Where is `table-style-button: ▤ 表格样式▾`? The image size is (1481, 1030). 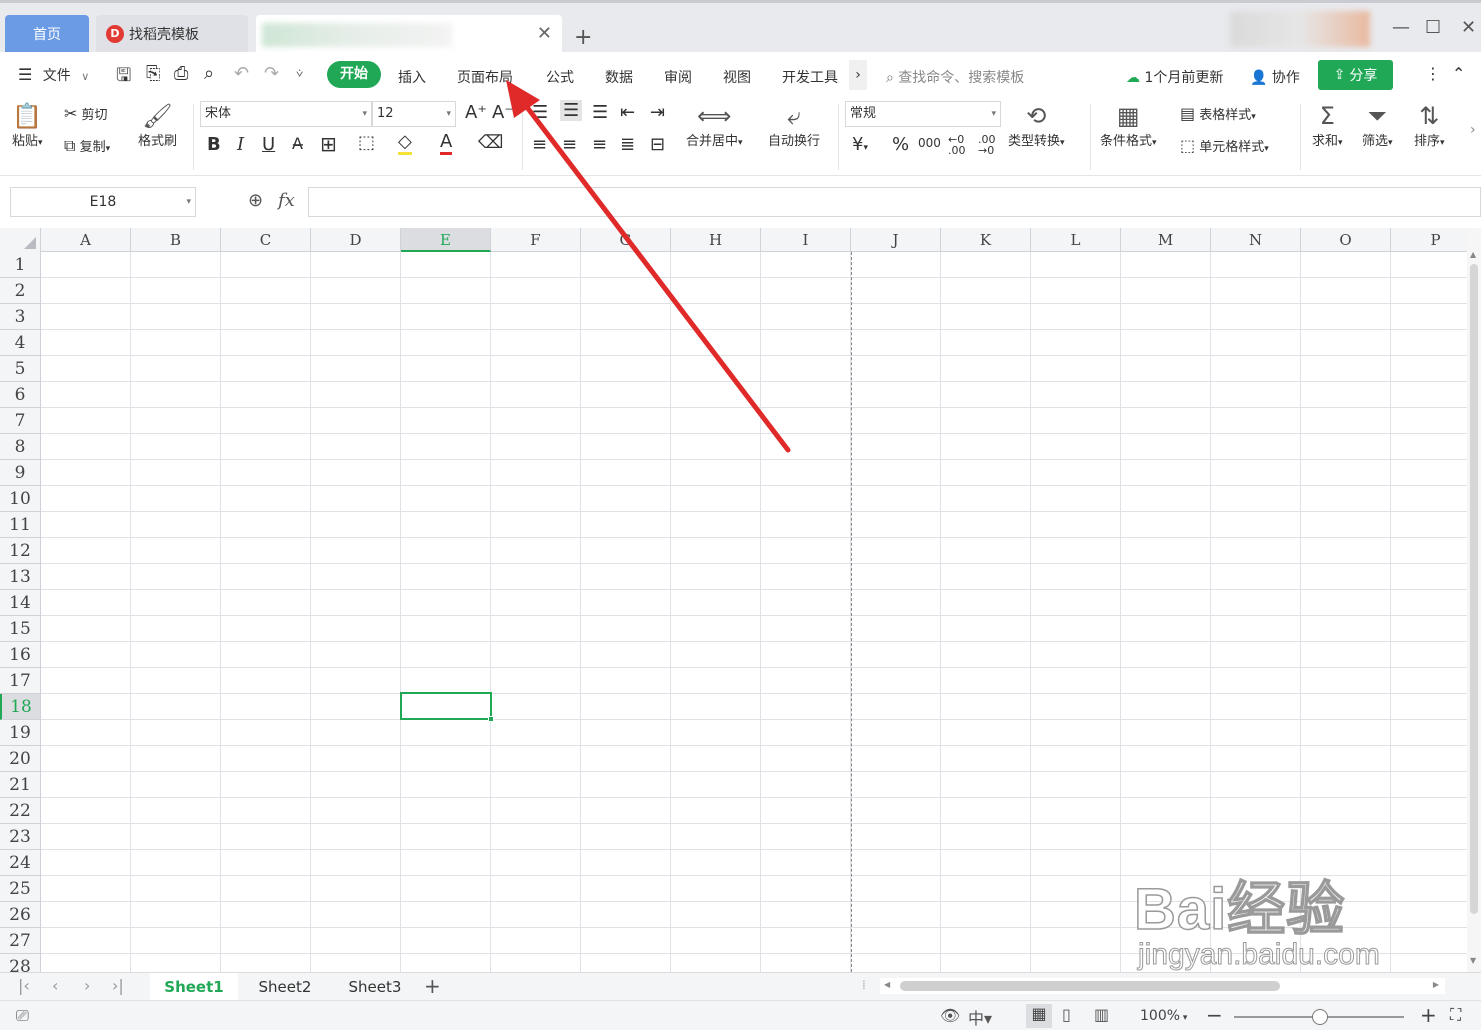
table-style-button: ▤ 表格样式▾ is located at coordinates (1218, 113).